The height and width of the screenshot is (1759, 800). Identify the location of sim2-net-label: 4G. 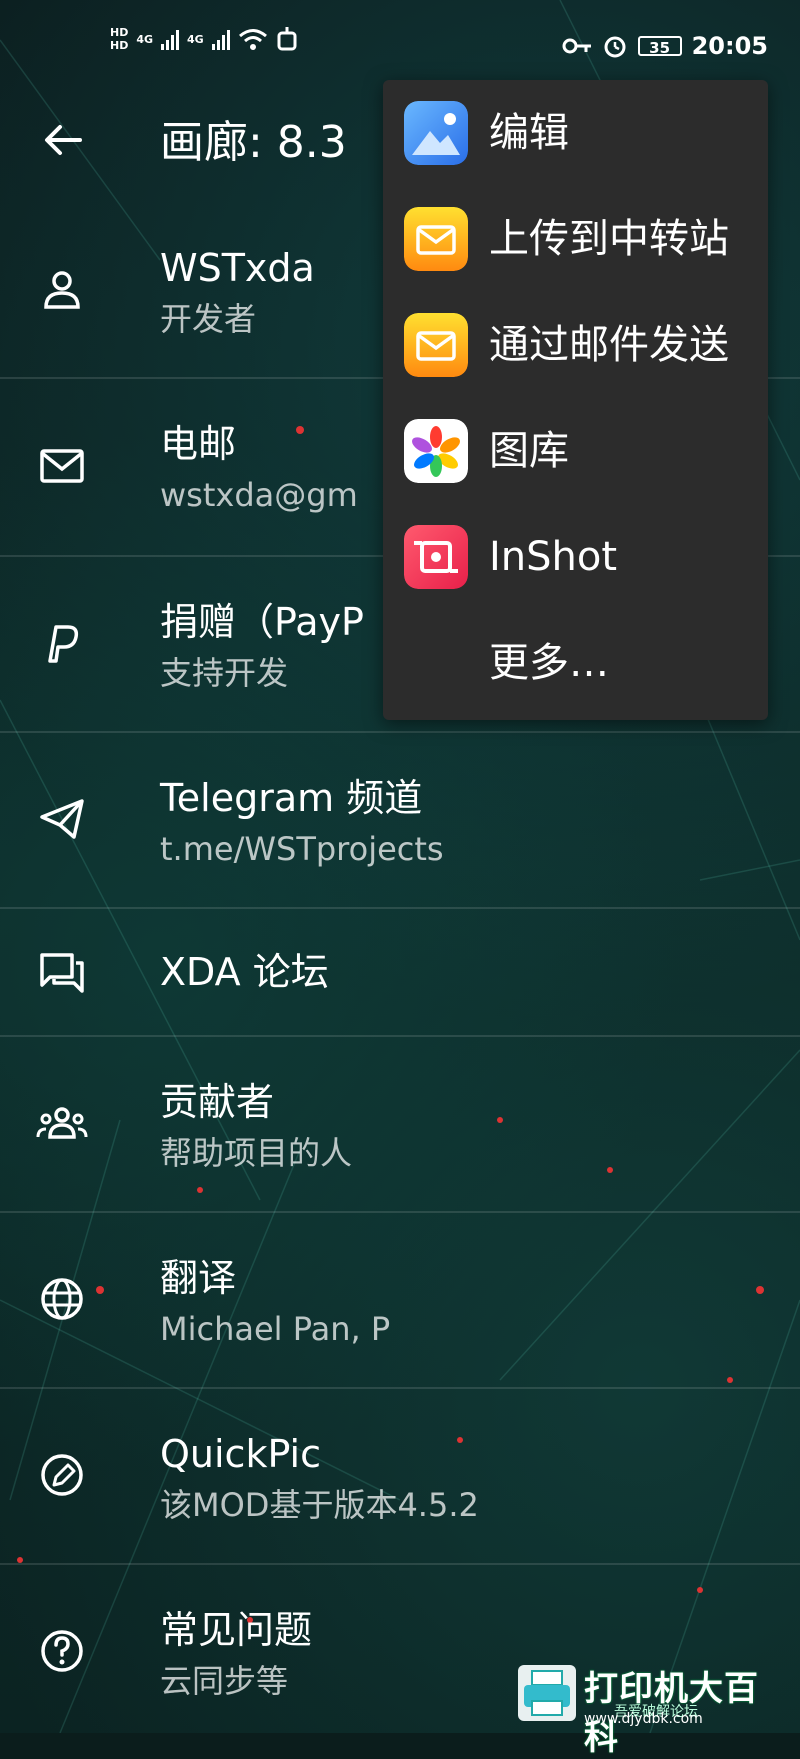
(195, 39).